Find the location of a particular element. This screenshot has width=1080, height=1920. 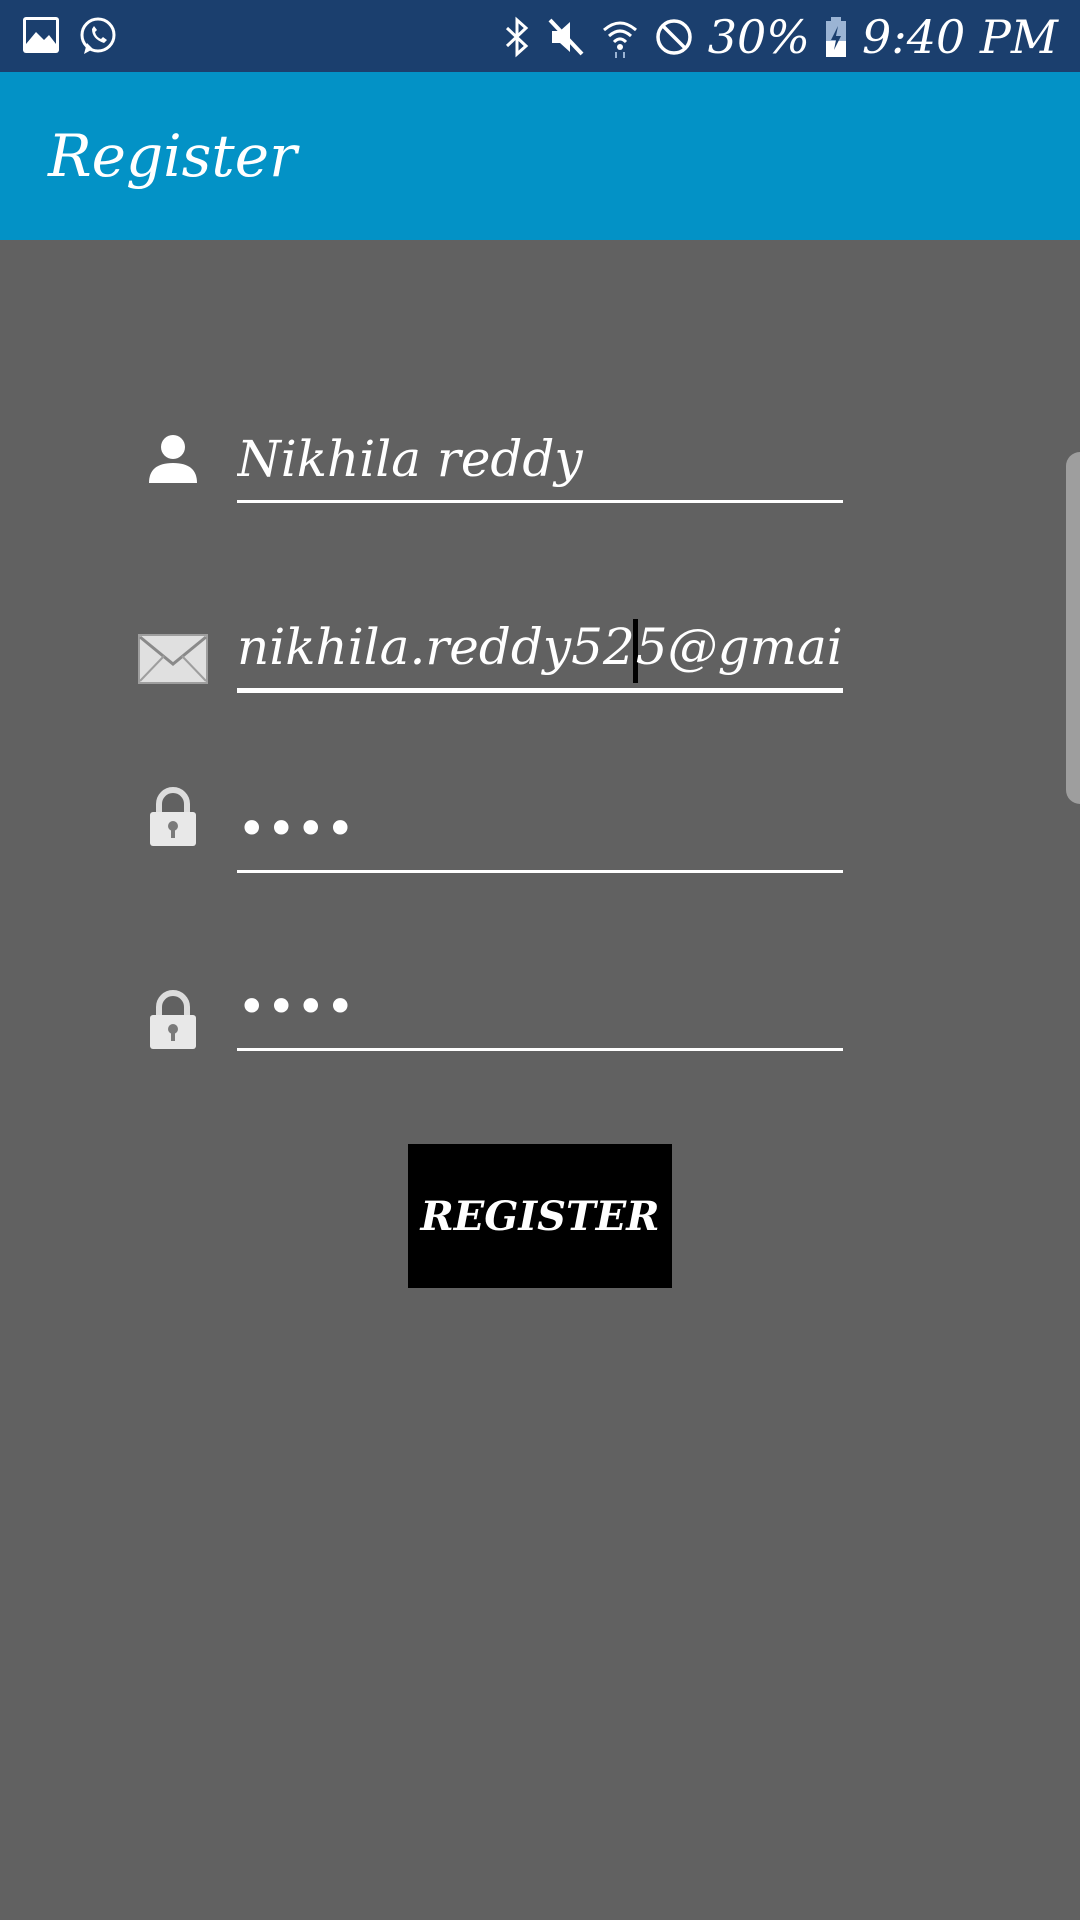

page-title: Register is located at coordinates (172, 156).